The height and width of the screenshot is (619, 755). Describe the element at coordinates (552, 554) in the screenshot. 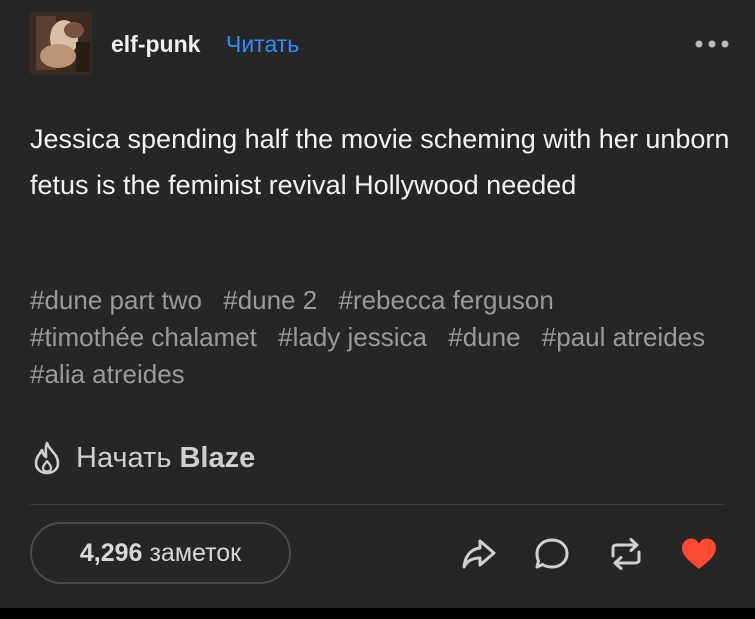

I see `reply-icon` at that location.